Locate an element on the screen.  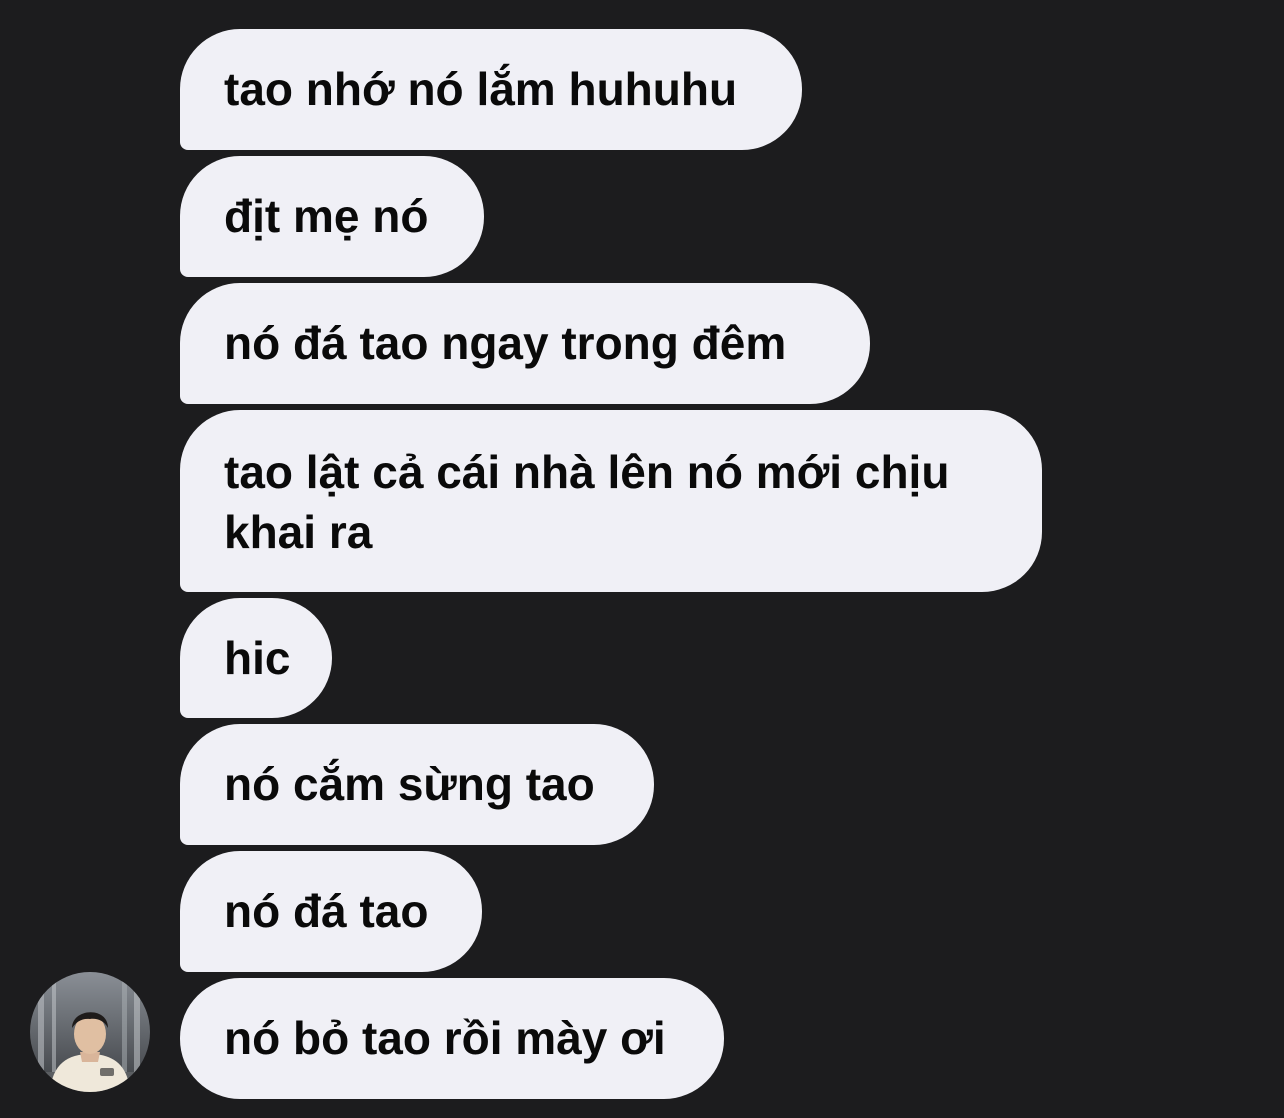
message-text: địt mẹ nó is located at coordinates (326, 216).